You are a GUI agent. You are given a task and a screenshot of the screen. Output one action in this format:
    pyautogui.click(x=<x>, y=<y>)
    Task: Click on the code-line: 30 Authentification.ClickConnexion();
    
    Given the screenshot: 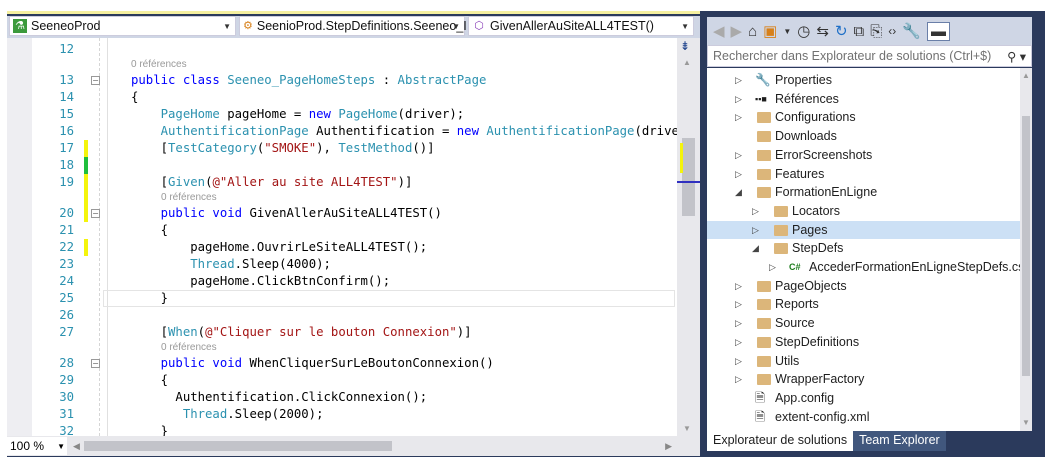 What is the action you would take?
    pyautogui.click(x=342, y=397)
    